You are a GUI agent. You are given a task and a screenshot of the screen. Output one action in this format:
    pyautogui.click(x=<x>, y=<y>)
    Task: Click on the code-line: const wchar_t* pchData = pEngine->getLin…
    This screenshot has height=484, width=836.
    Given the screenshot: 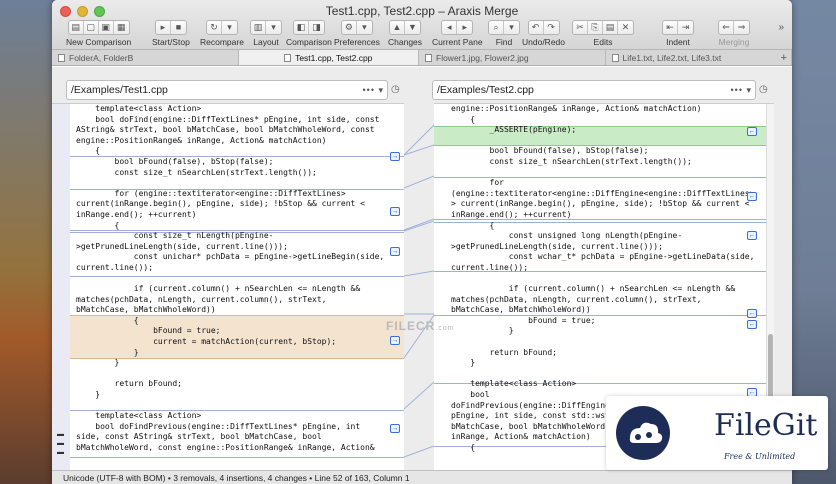 What is the action you would take?
    pyautogui.click(x=603, y=257)
    